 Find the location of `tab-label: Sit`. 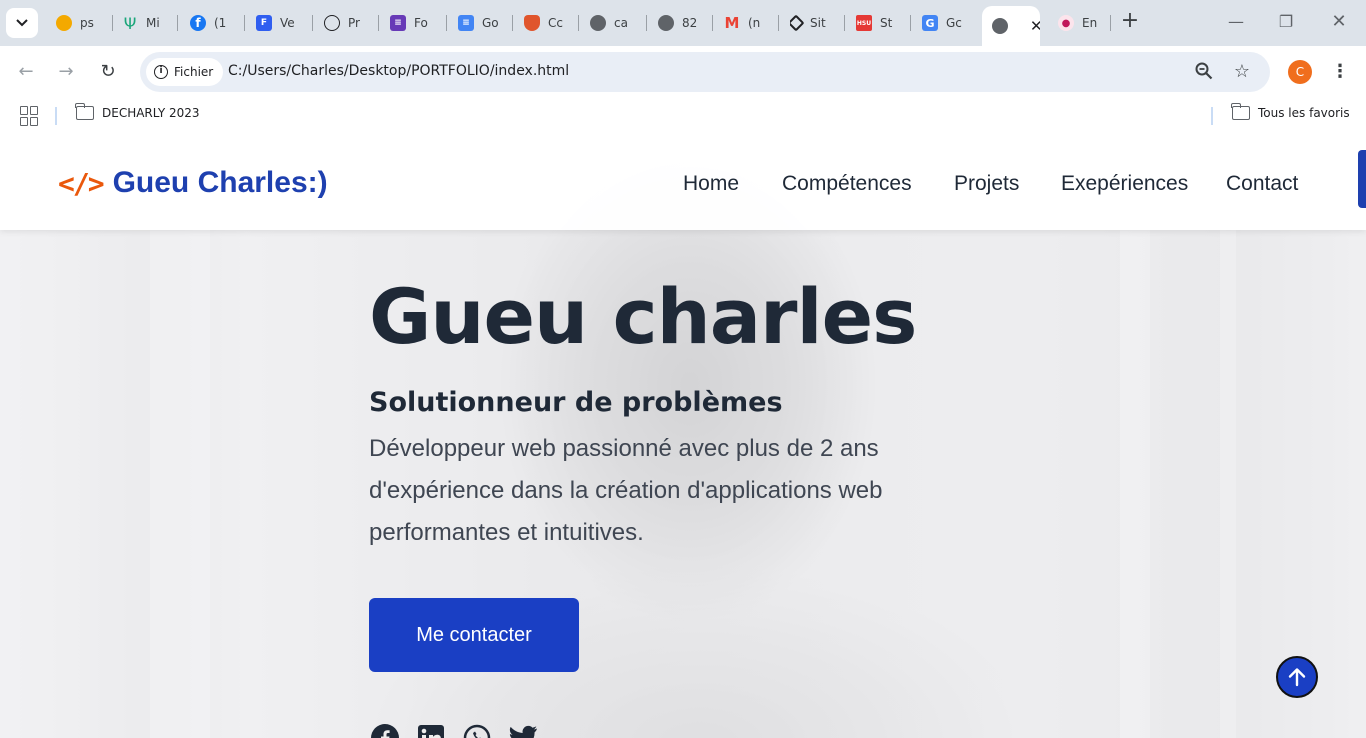

tab-label: Sit is located at coordinates (818, 23).